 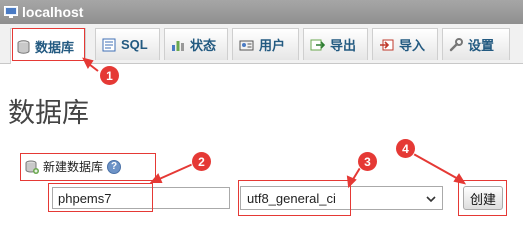 I want to click on annotation-marker-4: 4, so click(x=405, y=148).